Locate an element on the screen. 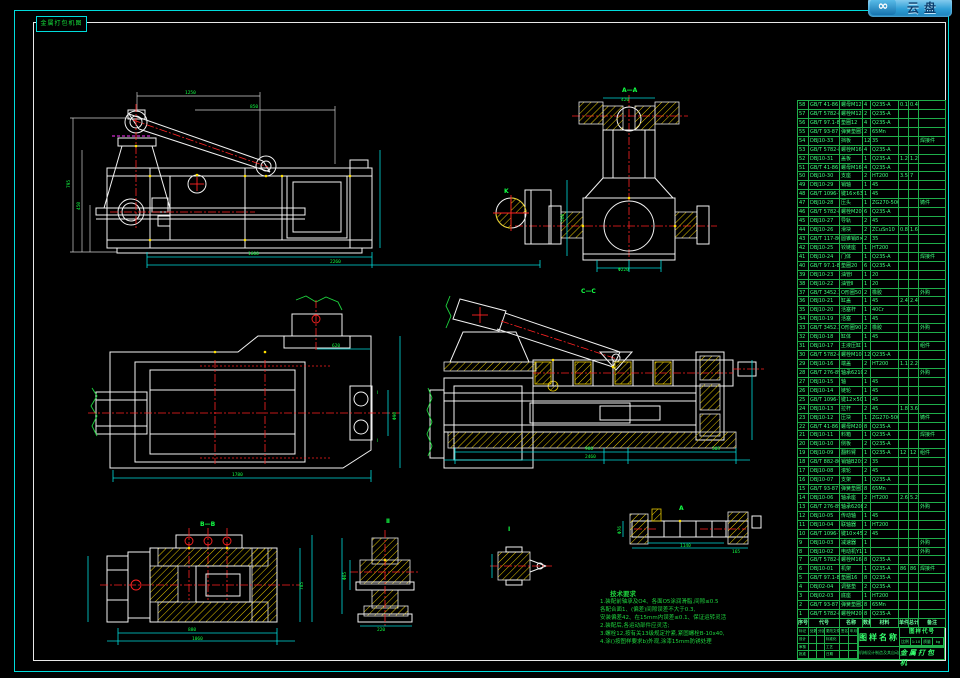 Image resolution: width=960 pixels, height=678 pixels. cell: 35 is located at coordinates (885, 239).